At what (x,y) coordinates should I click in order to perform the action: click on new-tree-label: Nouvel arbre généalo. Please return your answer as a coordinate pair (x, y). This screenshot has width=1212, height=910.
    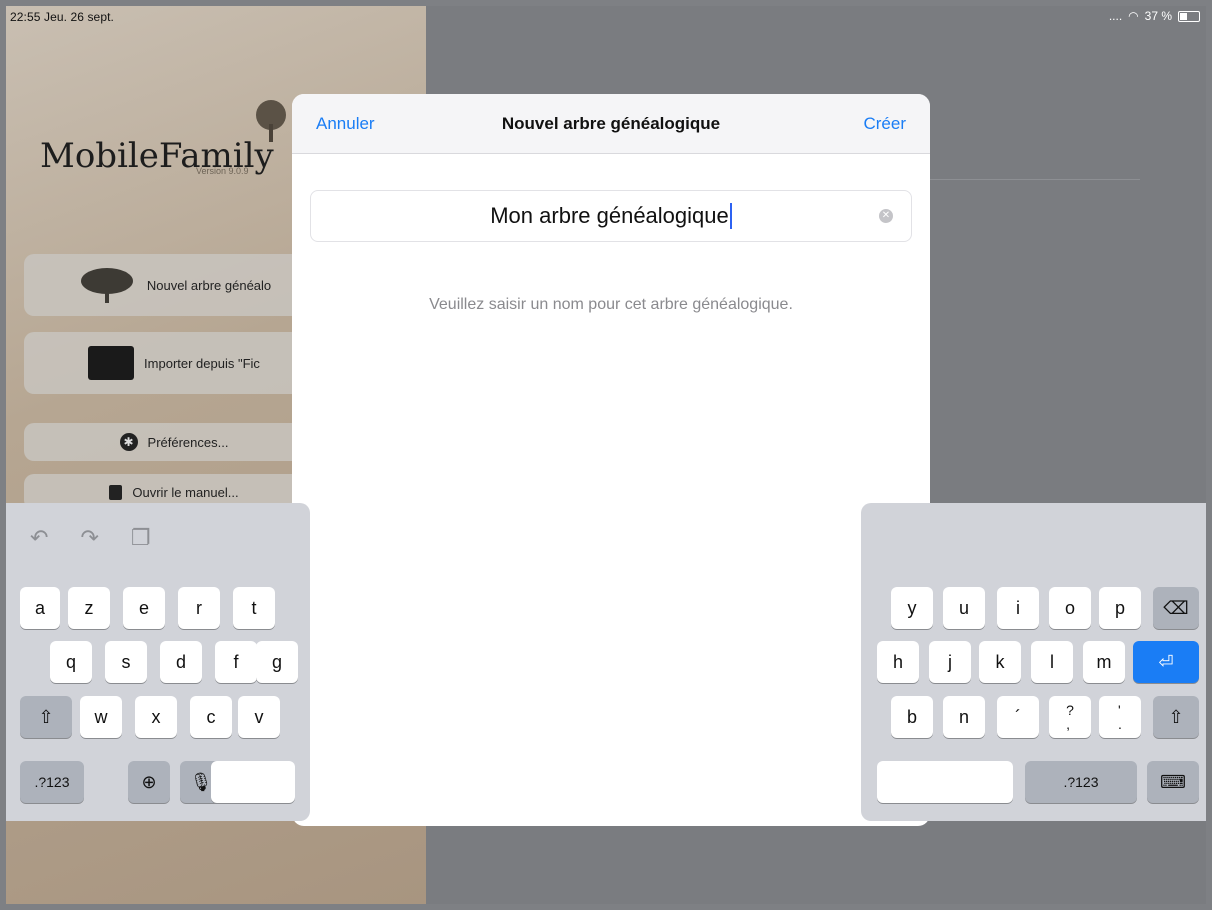
    Looking at the image, I should click on (209, 285).